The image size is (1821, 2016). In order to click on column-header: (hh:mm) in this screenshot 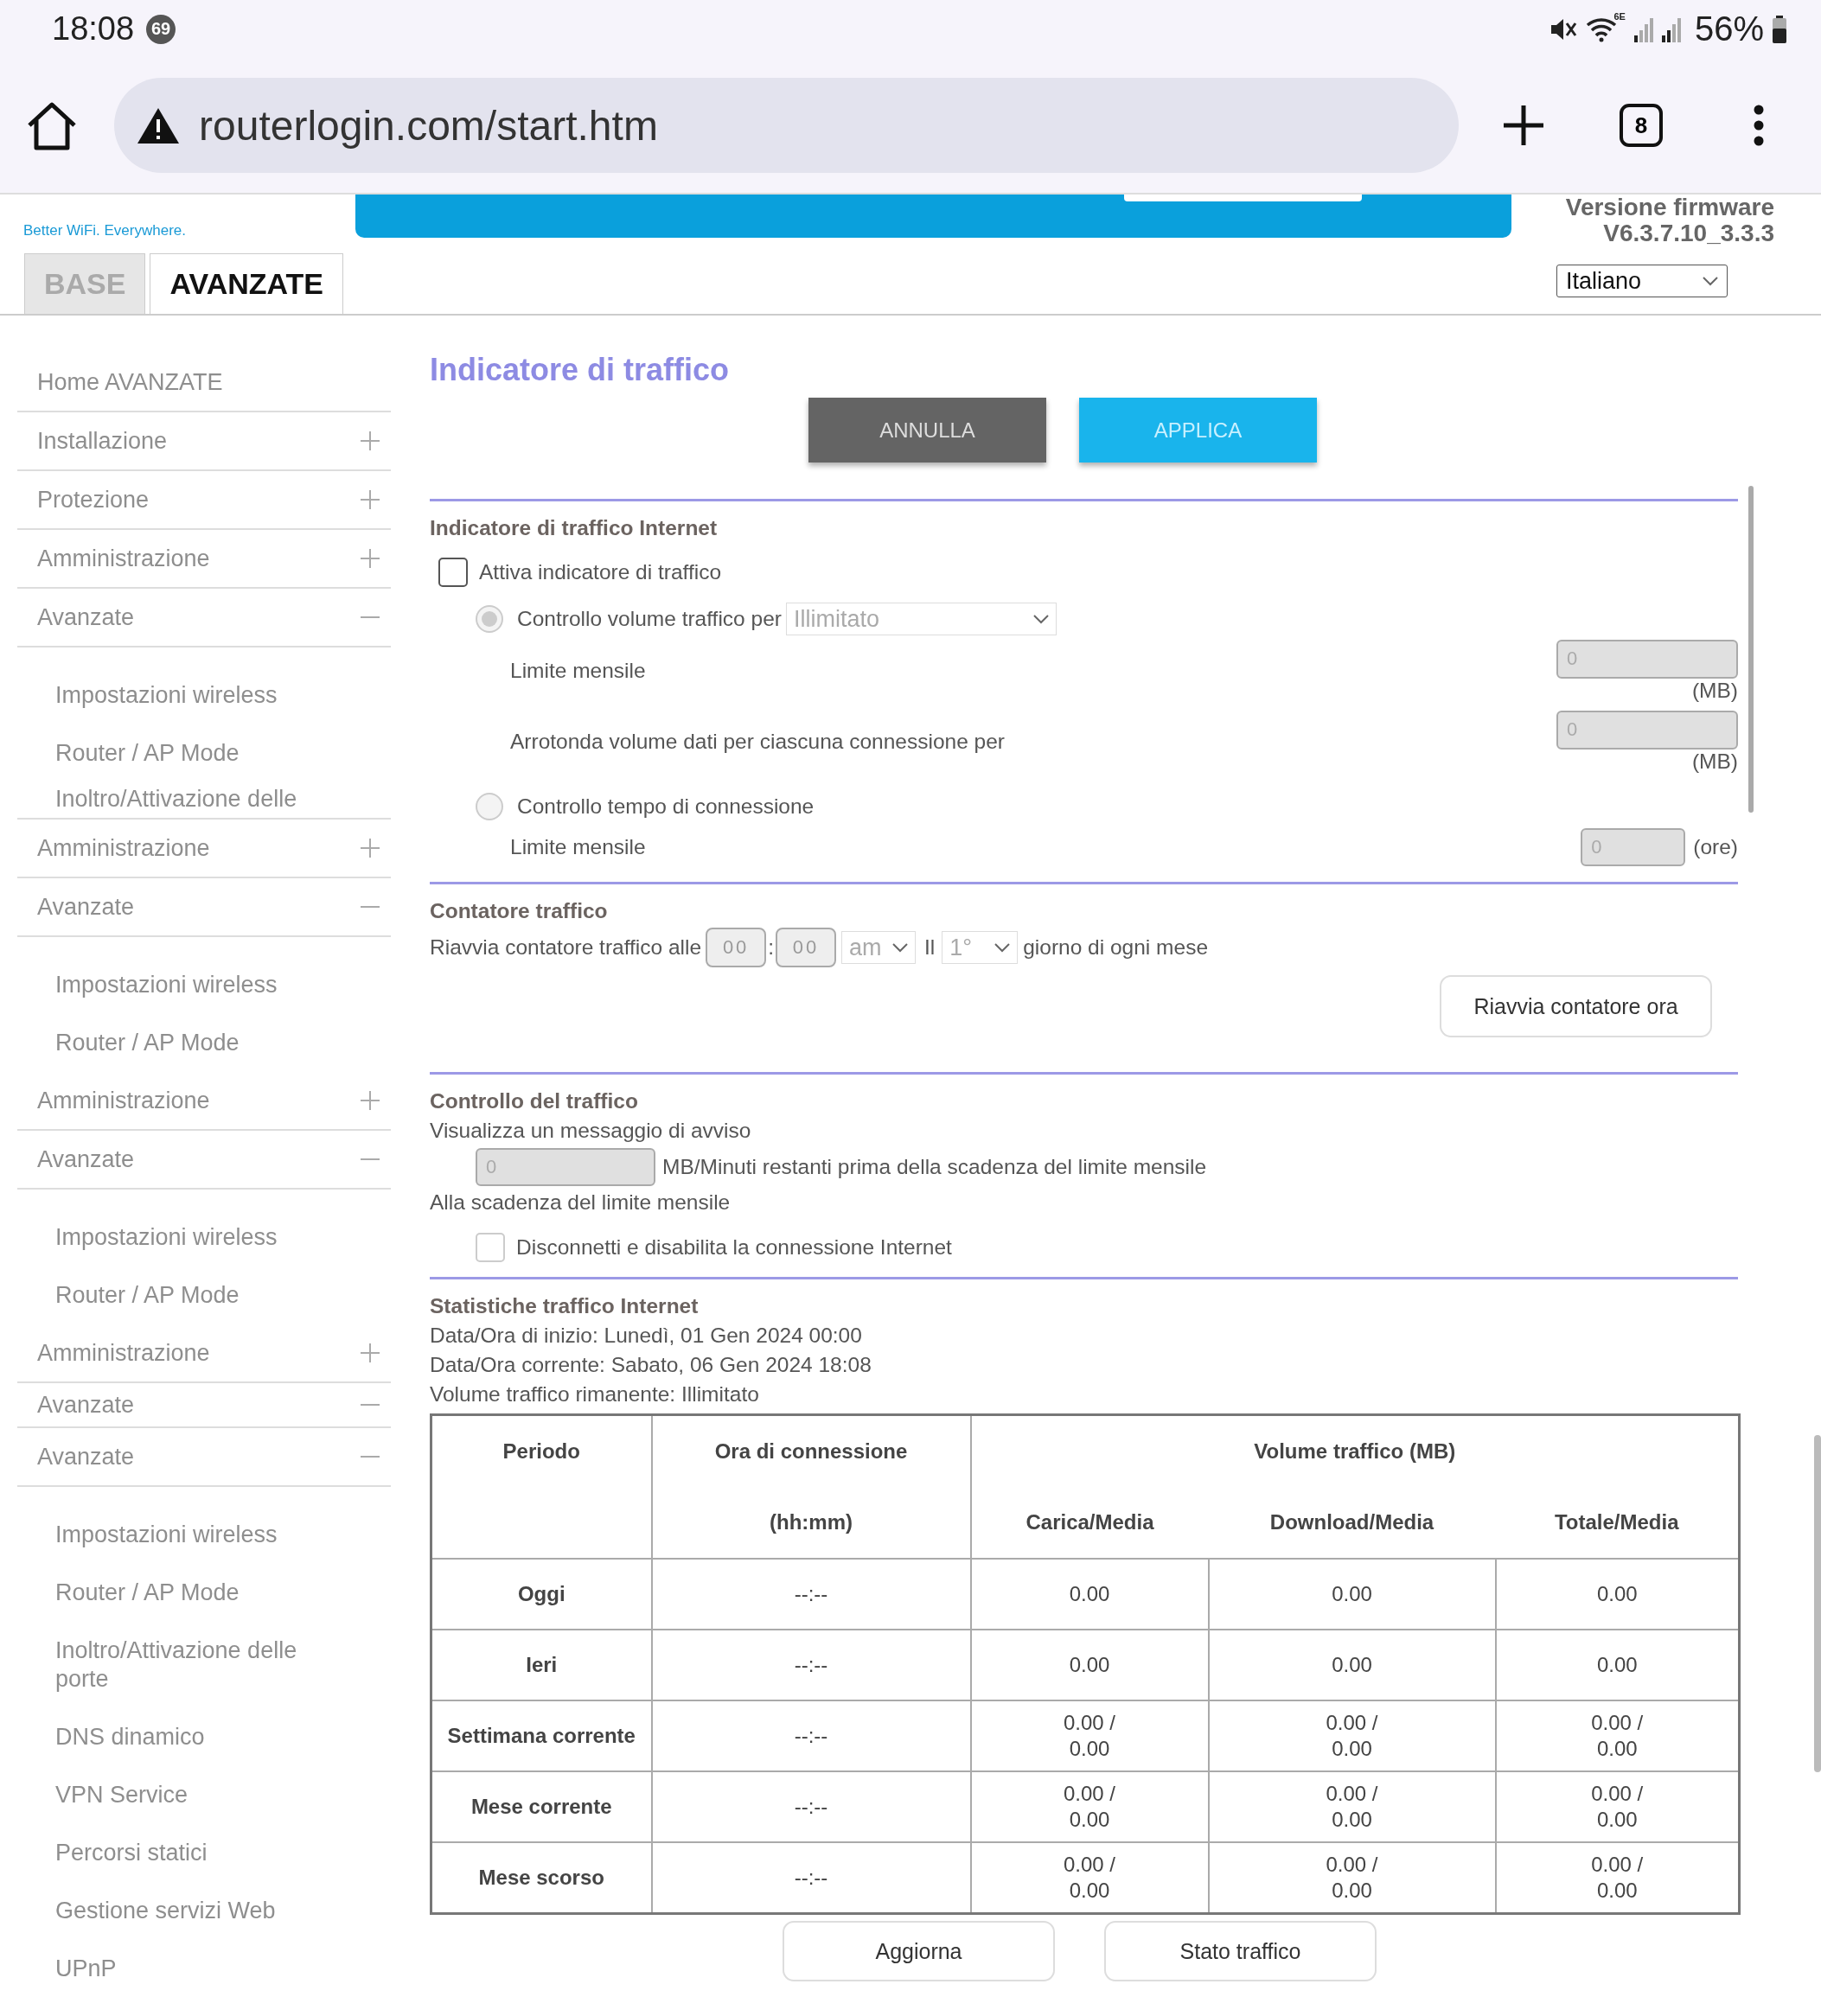, I will do `click(811, 1523)`.